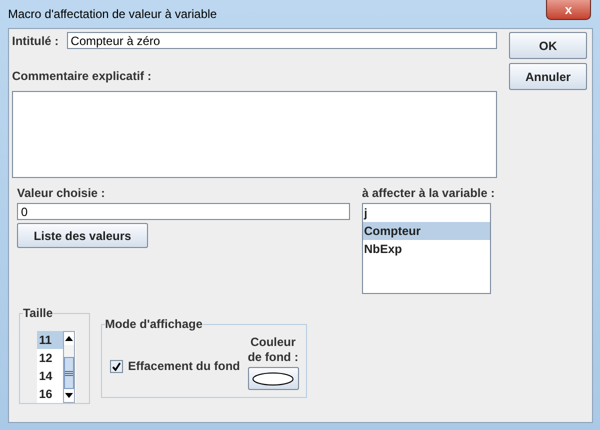 This screenshot has width=600, height=430. I want to click on list-item: 14, so click(50, 376).